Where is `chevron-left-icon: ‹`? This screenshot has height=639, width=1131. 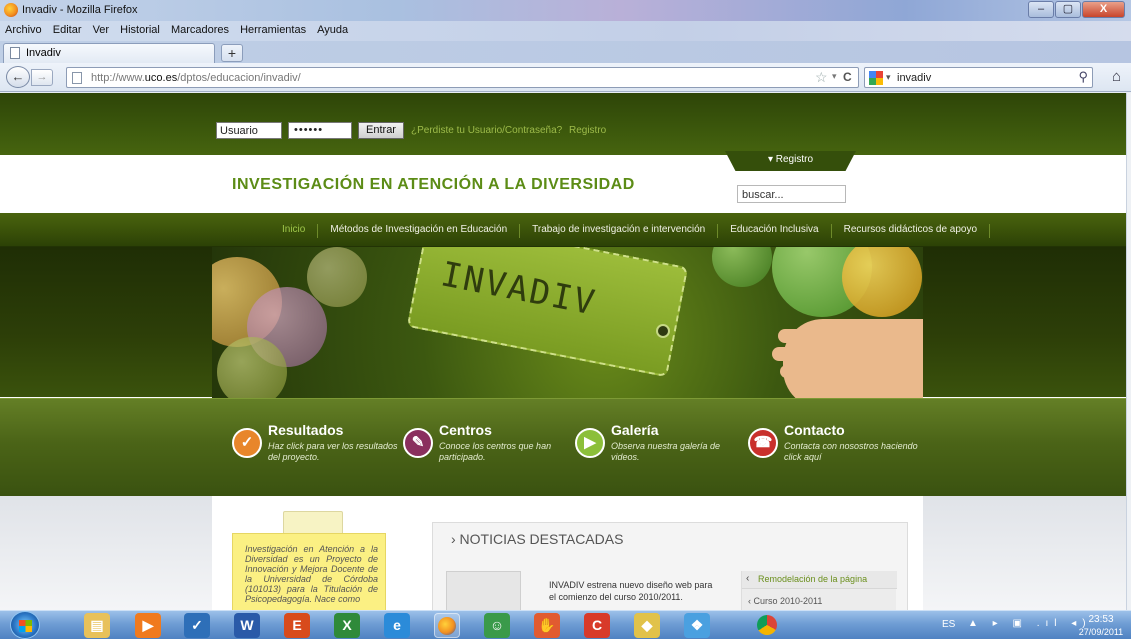 chevron-left-icon: ‹ is located at coordinates (747, 578).